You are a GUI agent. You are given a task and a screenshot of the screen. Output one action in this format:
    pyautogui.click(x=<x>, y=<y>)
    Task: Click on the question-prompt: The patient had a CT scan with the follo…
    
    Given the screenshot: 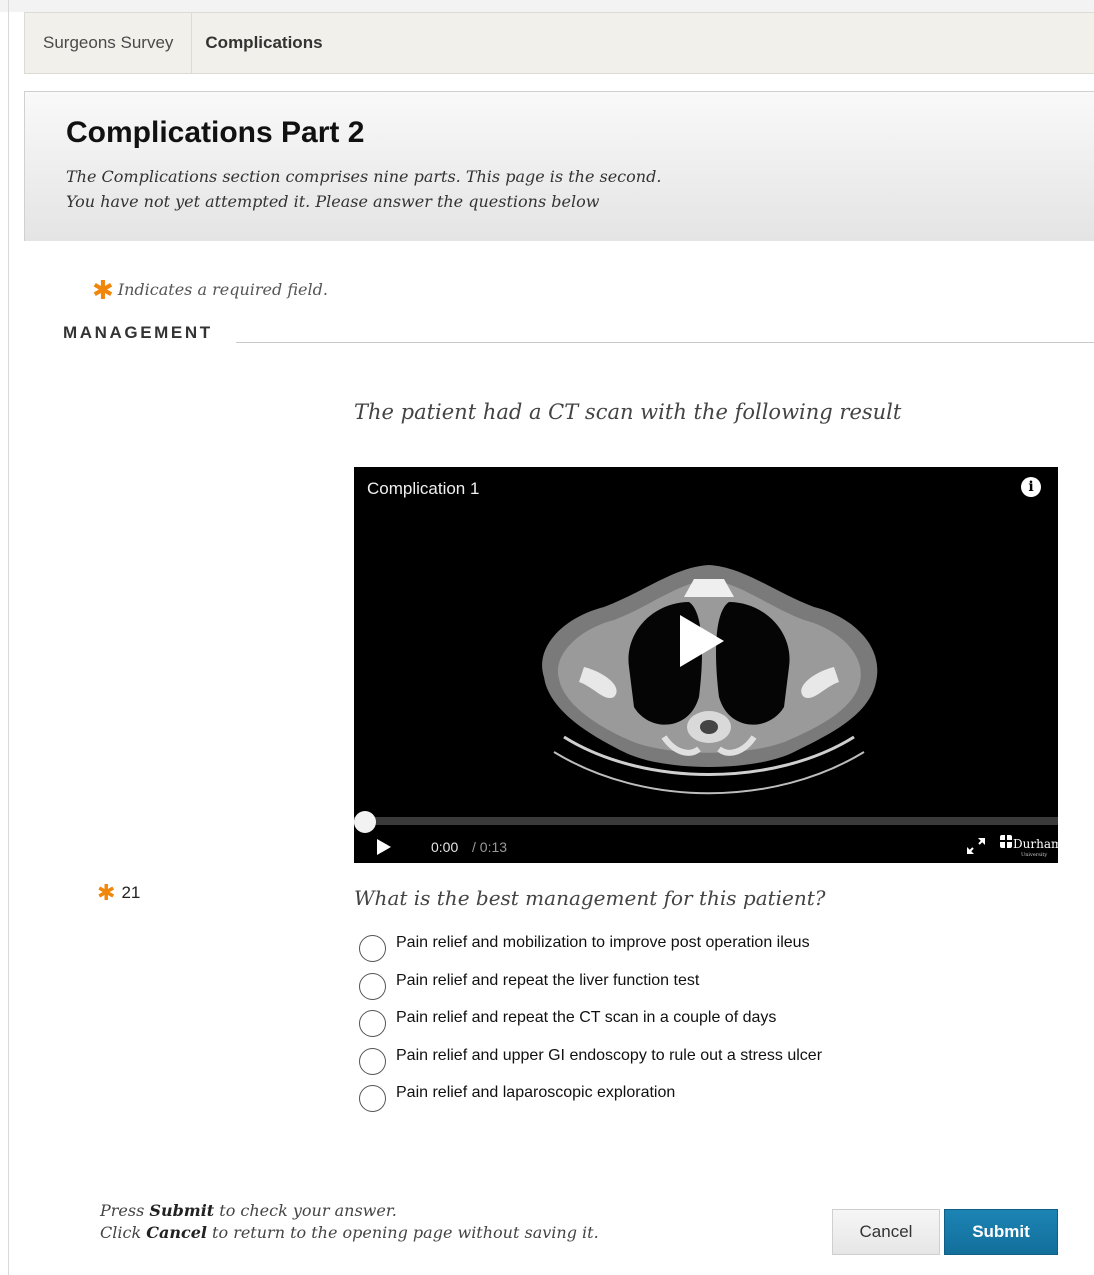 What is the action you would take?
    pyautogui.click(x=628, y=412)
    